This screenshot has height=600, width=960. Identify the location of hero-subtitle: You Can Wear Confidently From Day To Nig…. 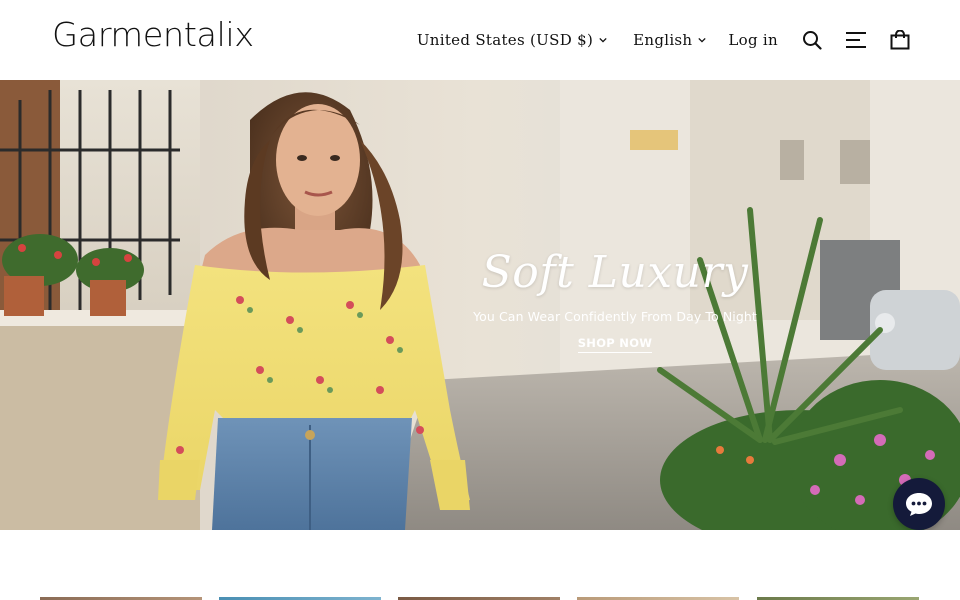
(615, 316).